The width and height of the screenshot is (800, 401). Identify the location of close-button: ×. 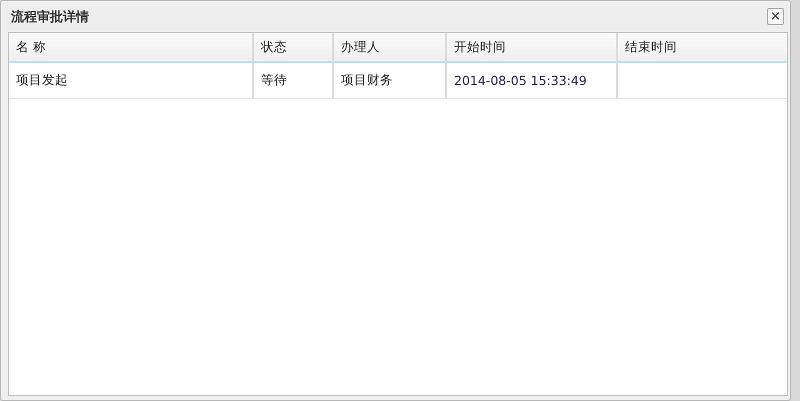
(775, 16).